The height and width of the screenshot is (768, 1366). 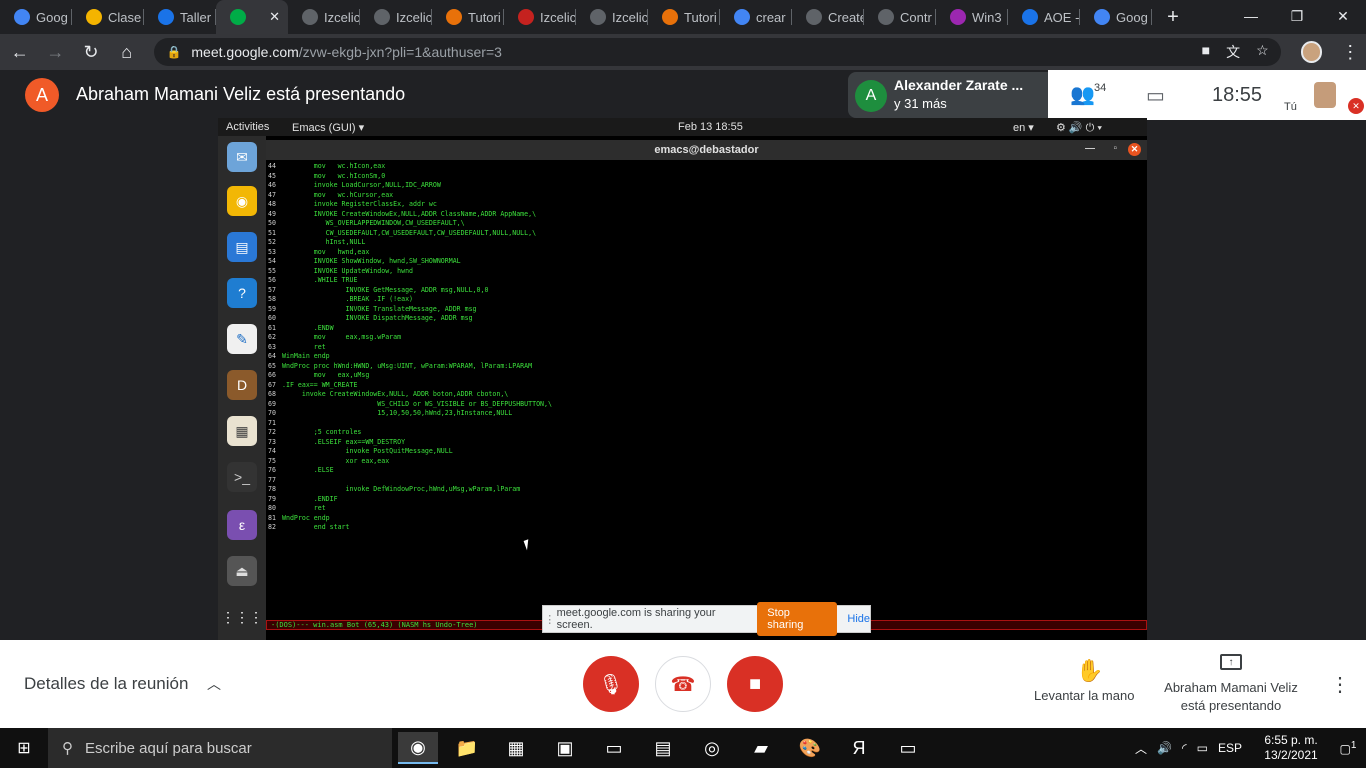 What do you see at coordinates (712, 748) in the screenshot?
I see `obs-icon: ◎` at bounding box center [712, 748].